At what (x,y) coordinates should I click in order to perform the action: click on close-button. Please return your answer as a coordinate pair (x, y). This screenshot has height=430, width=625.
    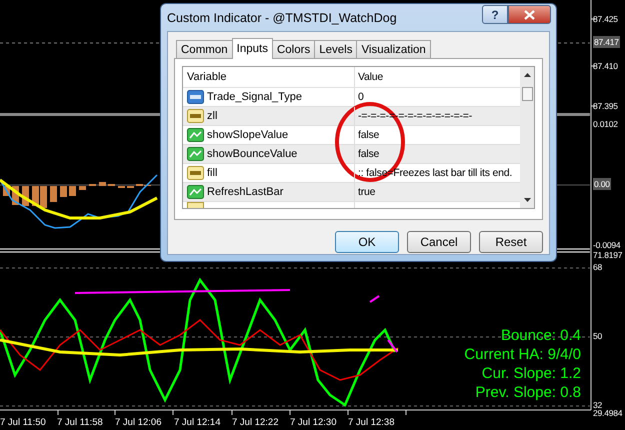
    Looking at the image, I should click on (529, 14).